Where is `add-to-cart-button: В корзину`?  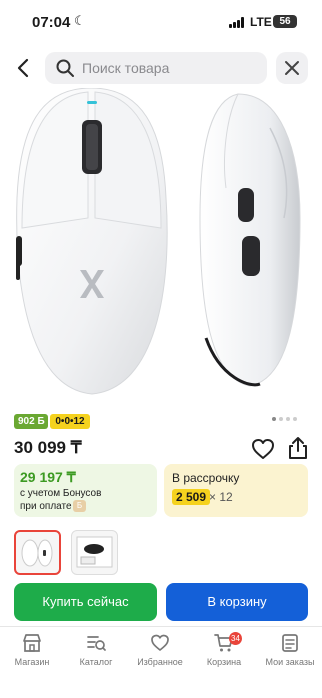 add-to-cart-button: В корзину is located at coordinates (237, 602).